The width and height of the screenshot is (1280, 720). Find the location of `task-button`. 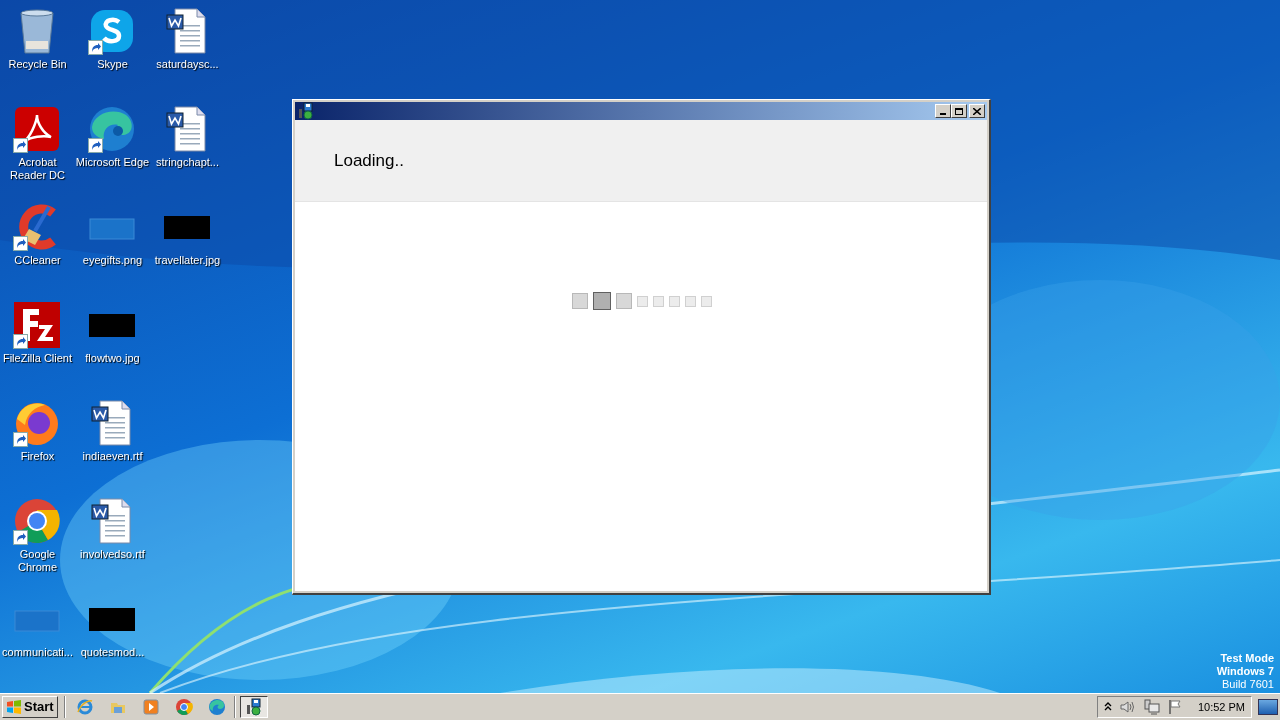

task-button is located at coordinates (253, 707).